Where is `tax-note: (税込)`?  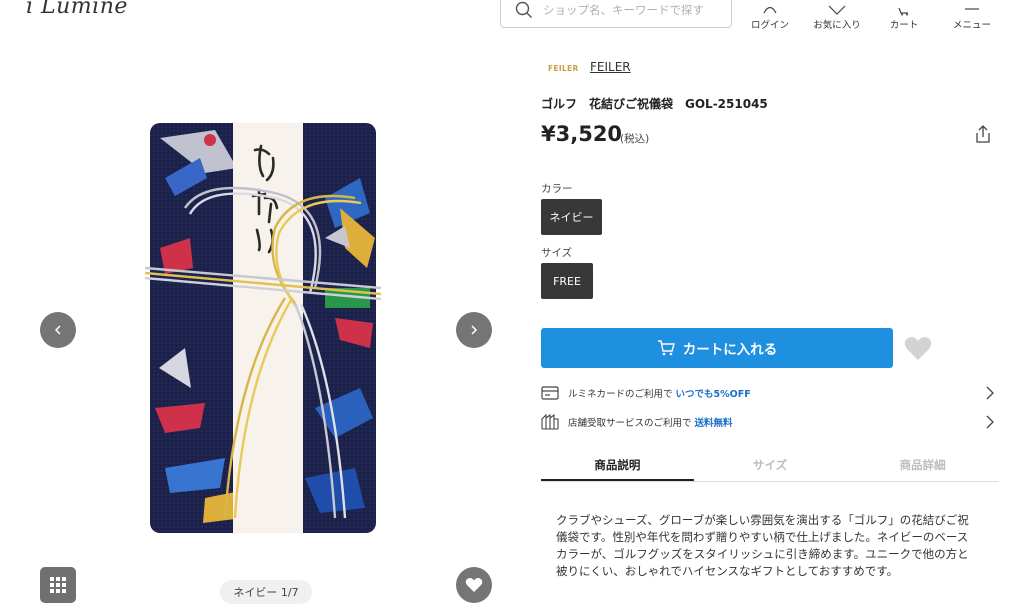 tax-note: (税込) is located at coordinates (635, 139).